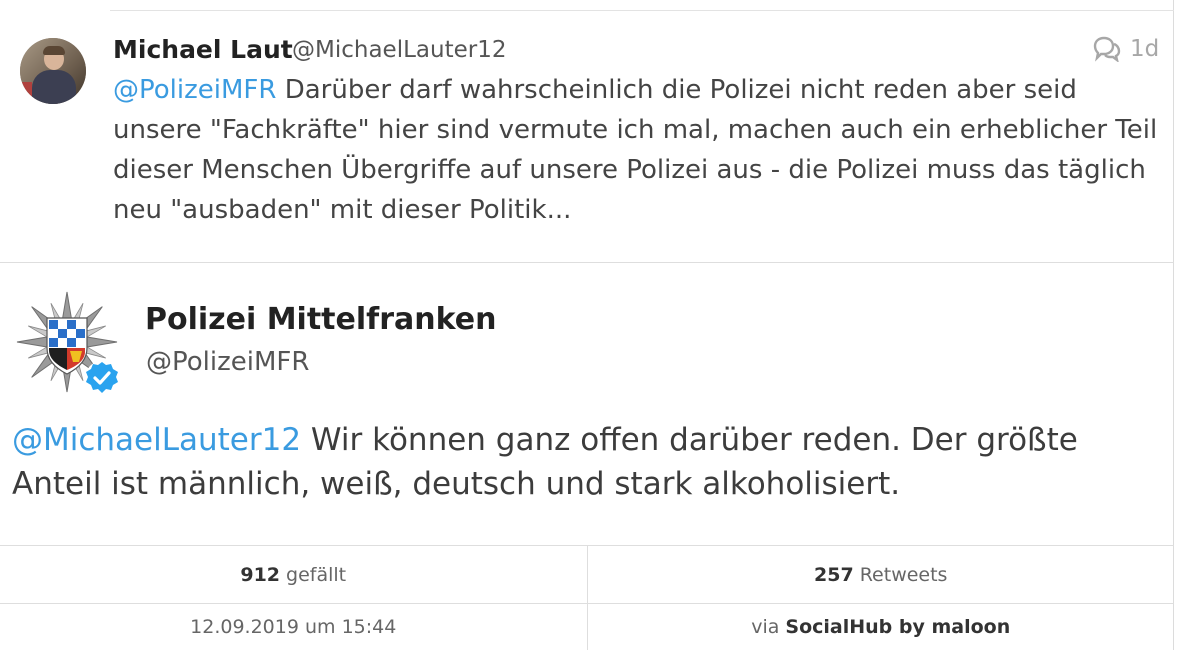  What do you see at coordinates (102, 380) in the screenshot?
I see `verified-badge-icon` at bounding box center [102, 380].